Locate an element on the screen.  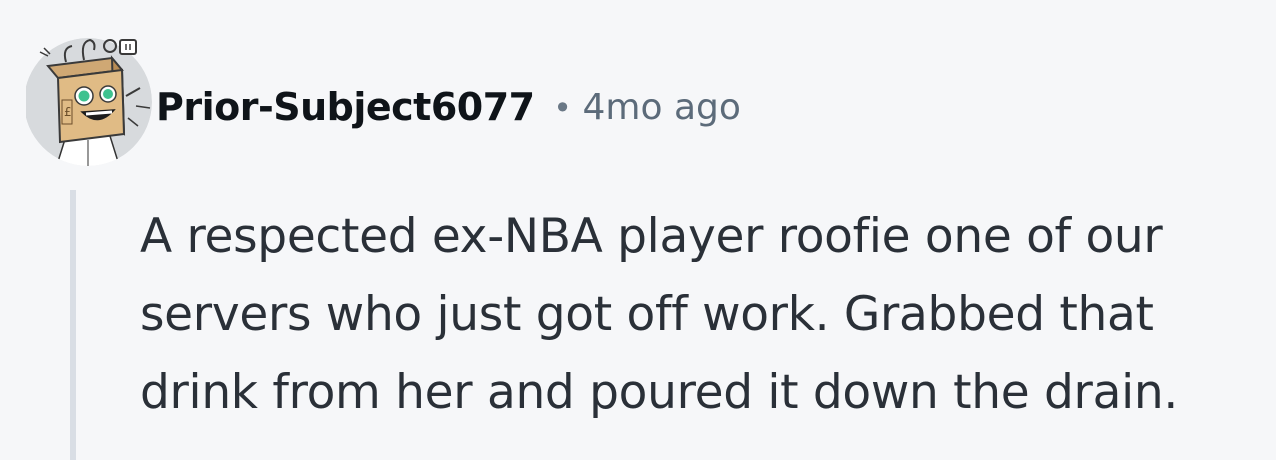
thread-line is located at coordinates (73, 325).